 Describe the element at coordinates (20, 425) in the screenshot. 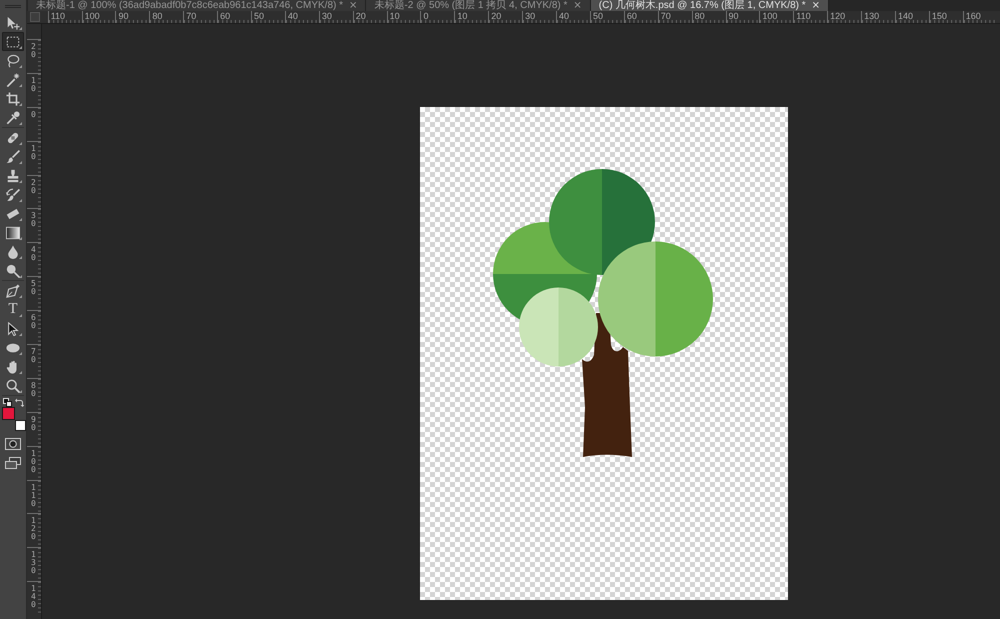

I see `background-color-swatch` at that location.